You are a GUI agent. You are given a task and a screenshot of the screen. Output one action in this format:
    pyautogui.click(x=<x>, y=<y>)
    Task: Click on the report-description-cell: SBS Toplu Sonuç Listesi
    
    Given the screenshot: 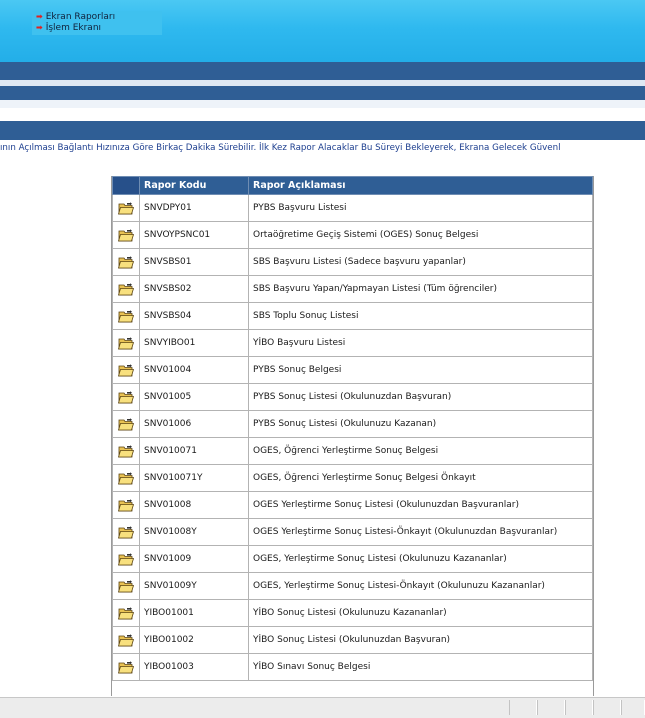 What is the action you would take?
    pyautogui.click(x=420, y=316)
    